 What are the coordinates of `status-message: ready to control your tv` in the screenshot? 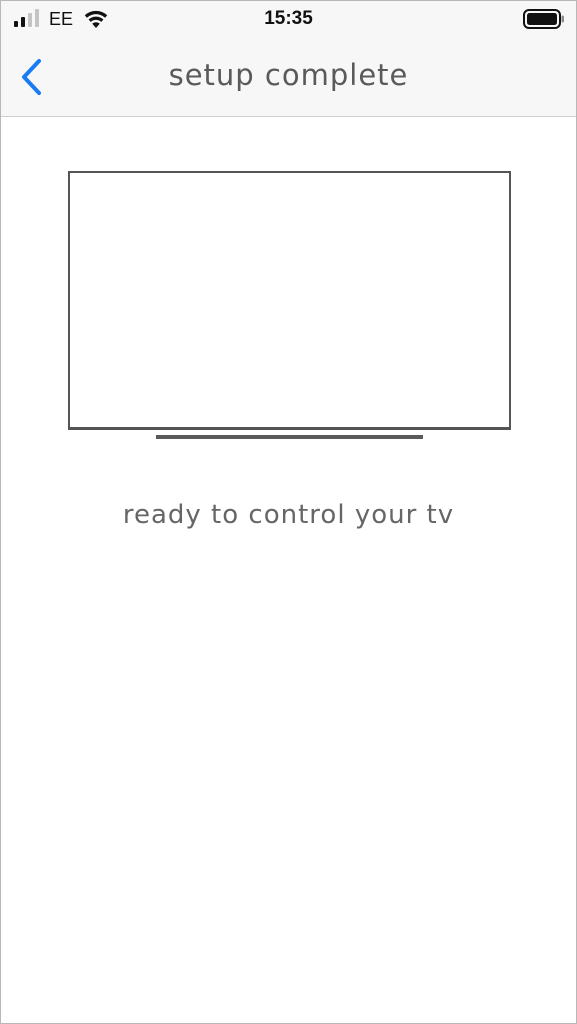 It's located at (288, 515).